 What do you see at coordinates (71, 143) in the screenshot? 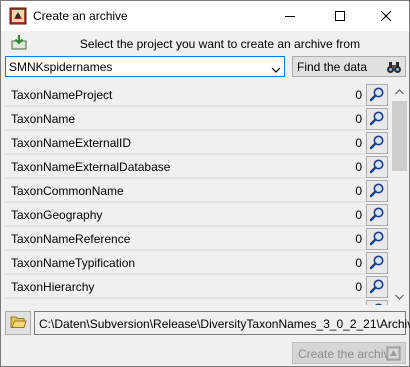
I see `table-name: TaxonNameExternalID` at bounding box center [71, 143].